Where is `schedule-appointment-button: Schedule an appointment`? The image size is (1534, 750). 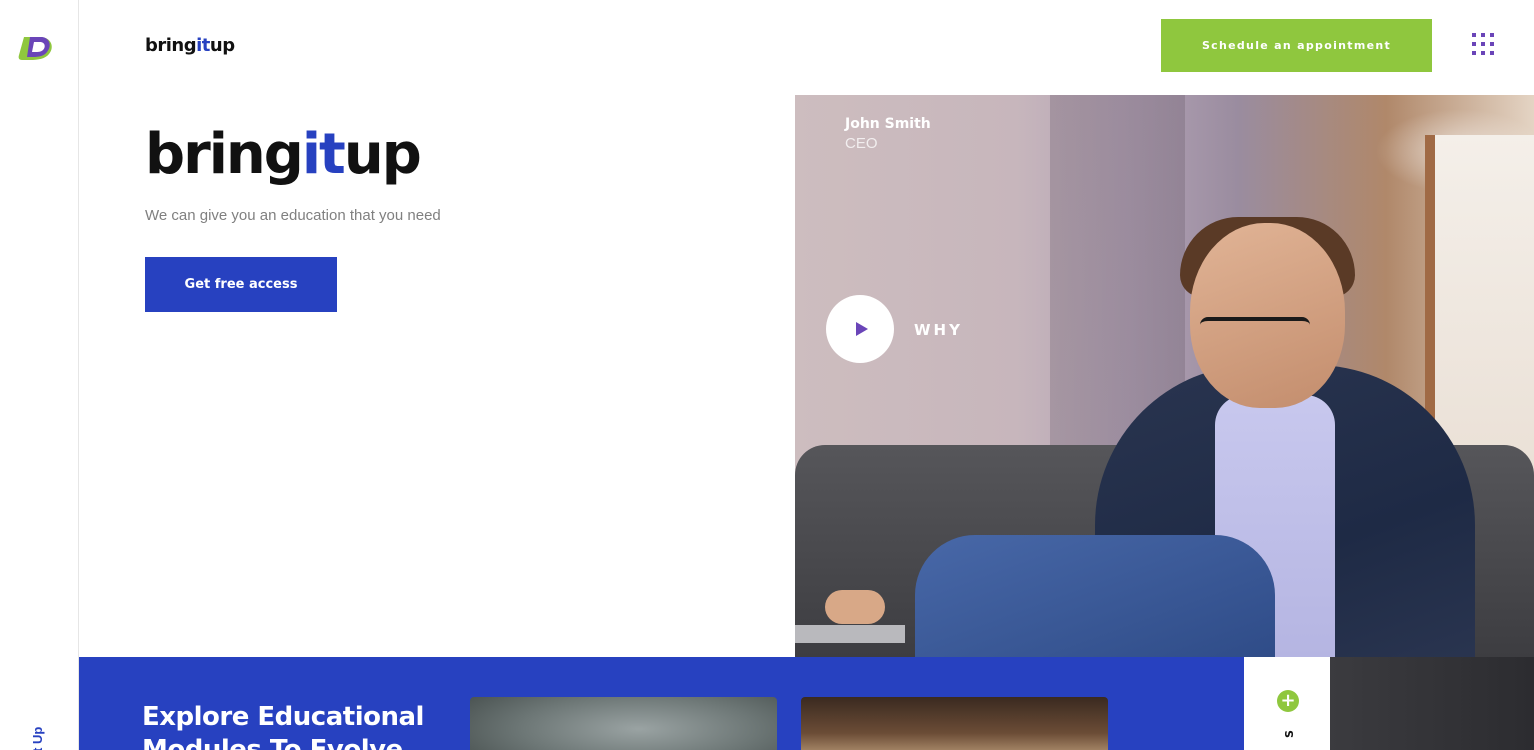 schedule-appointment-button: Schedule an appointment is located at coordinates (1296, 45).